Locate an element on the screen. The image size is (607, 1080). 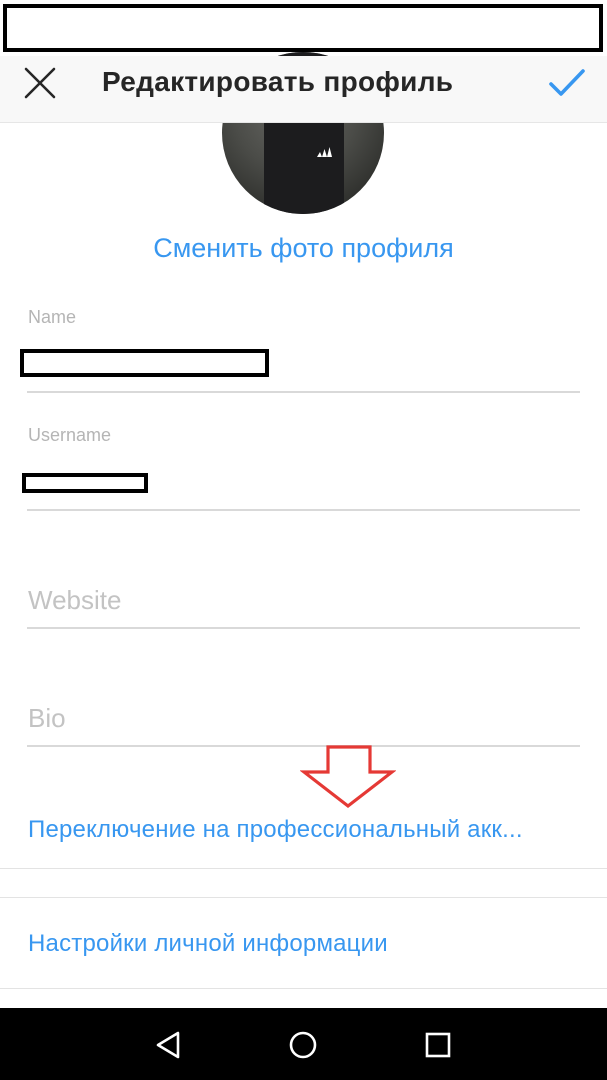
username-field-underline is located at coordinates (303, 510).